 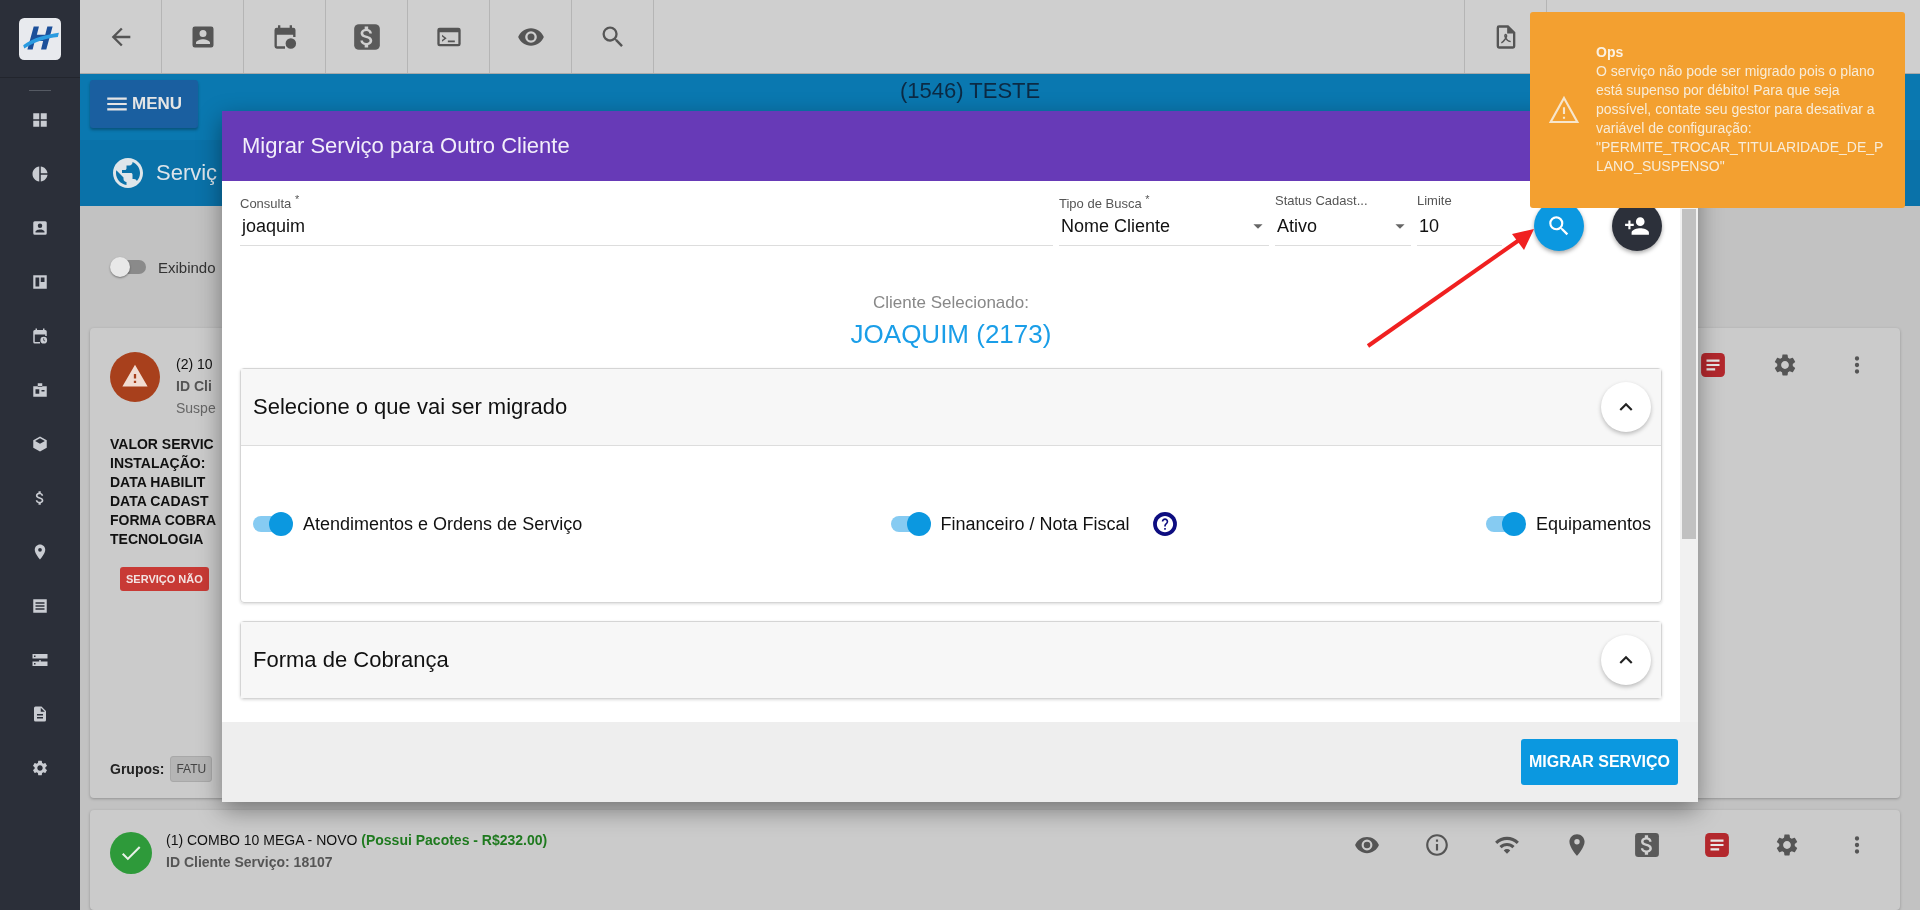 I want to click on detail-label: DATA HABILIT, so click(x=158, y=482).